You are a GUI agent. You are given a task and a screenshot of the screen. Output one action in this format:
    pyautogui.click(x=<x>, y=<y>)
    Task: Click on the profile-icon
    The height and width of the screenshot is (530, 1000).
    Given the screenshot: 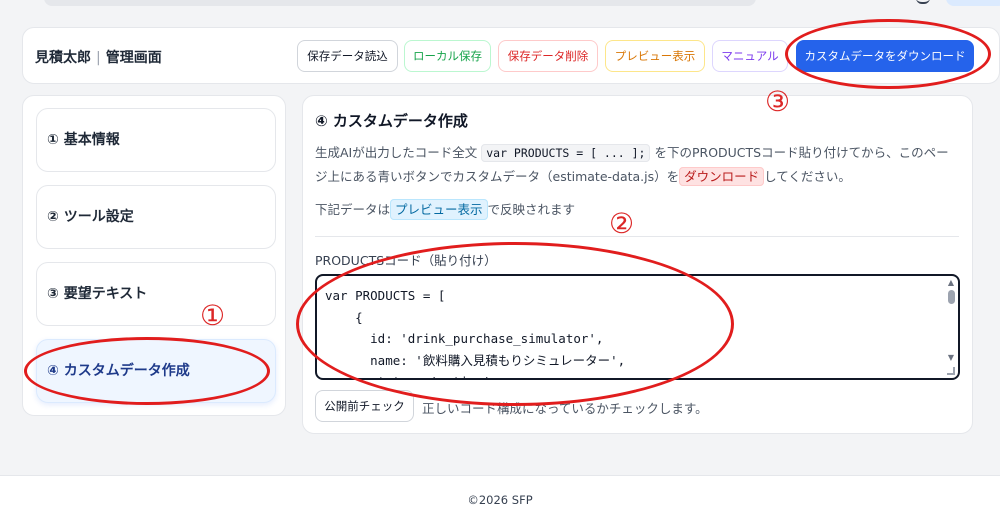 What is the action you would take?
    pyautogui.click(x=923, y=2)
    